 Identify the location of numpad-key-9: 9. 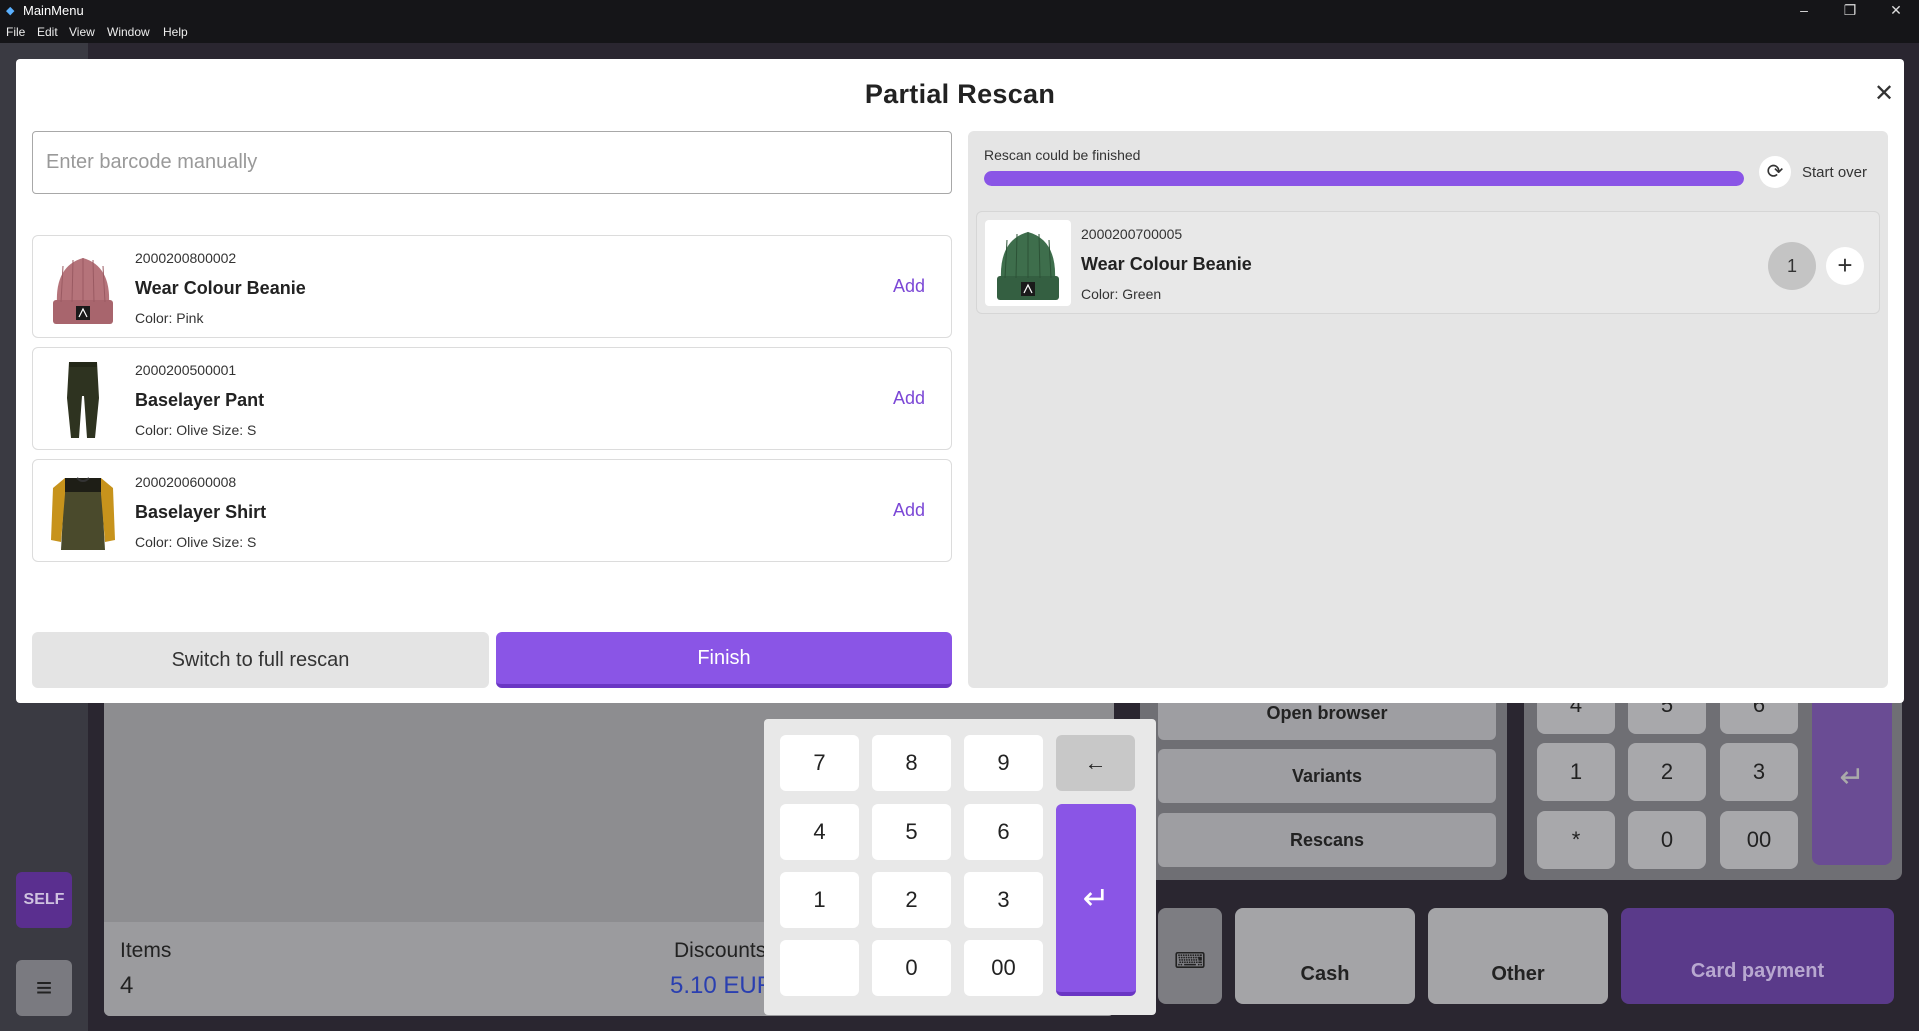
(1003, 763).